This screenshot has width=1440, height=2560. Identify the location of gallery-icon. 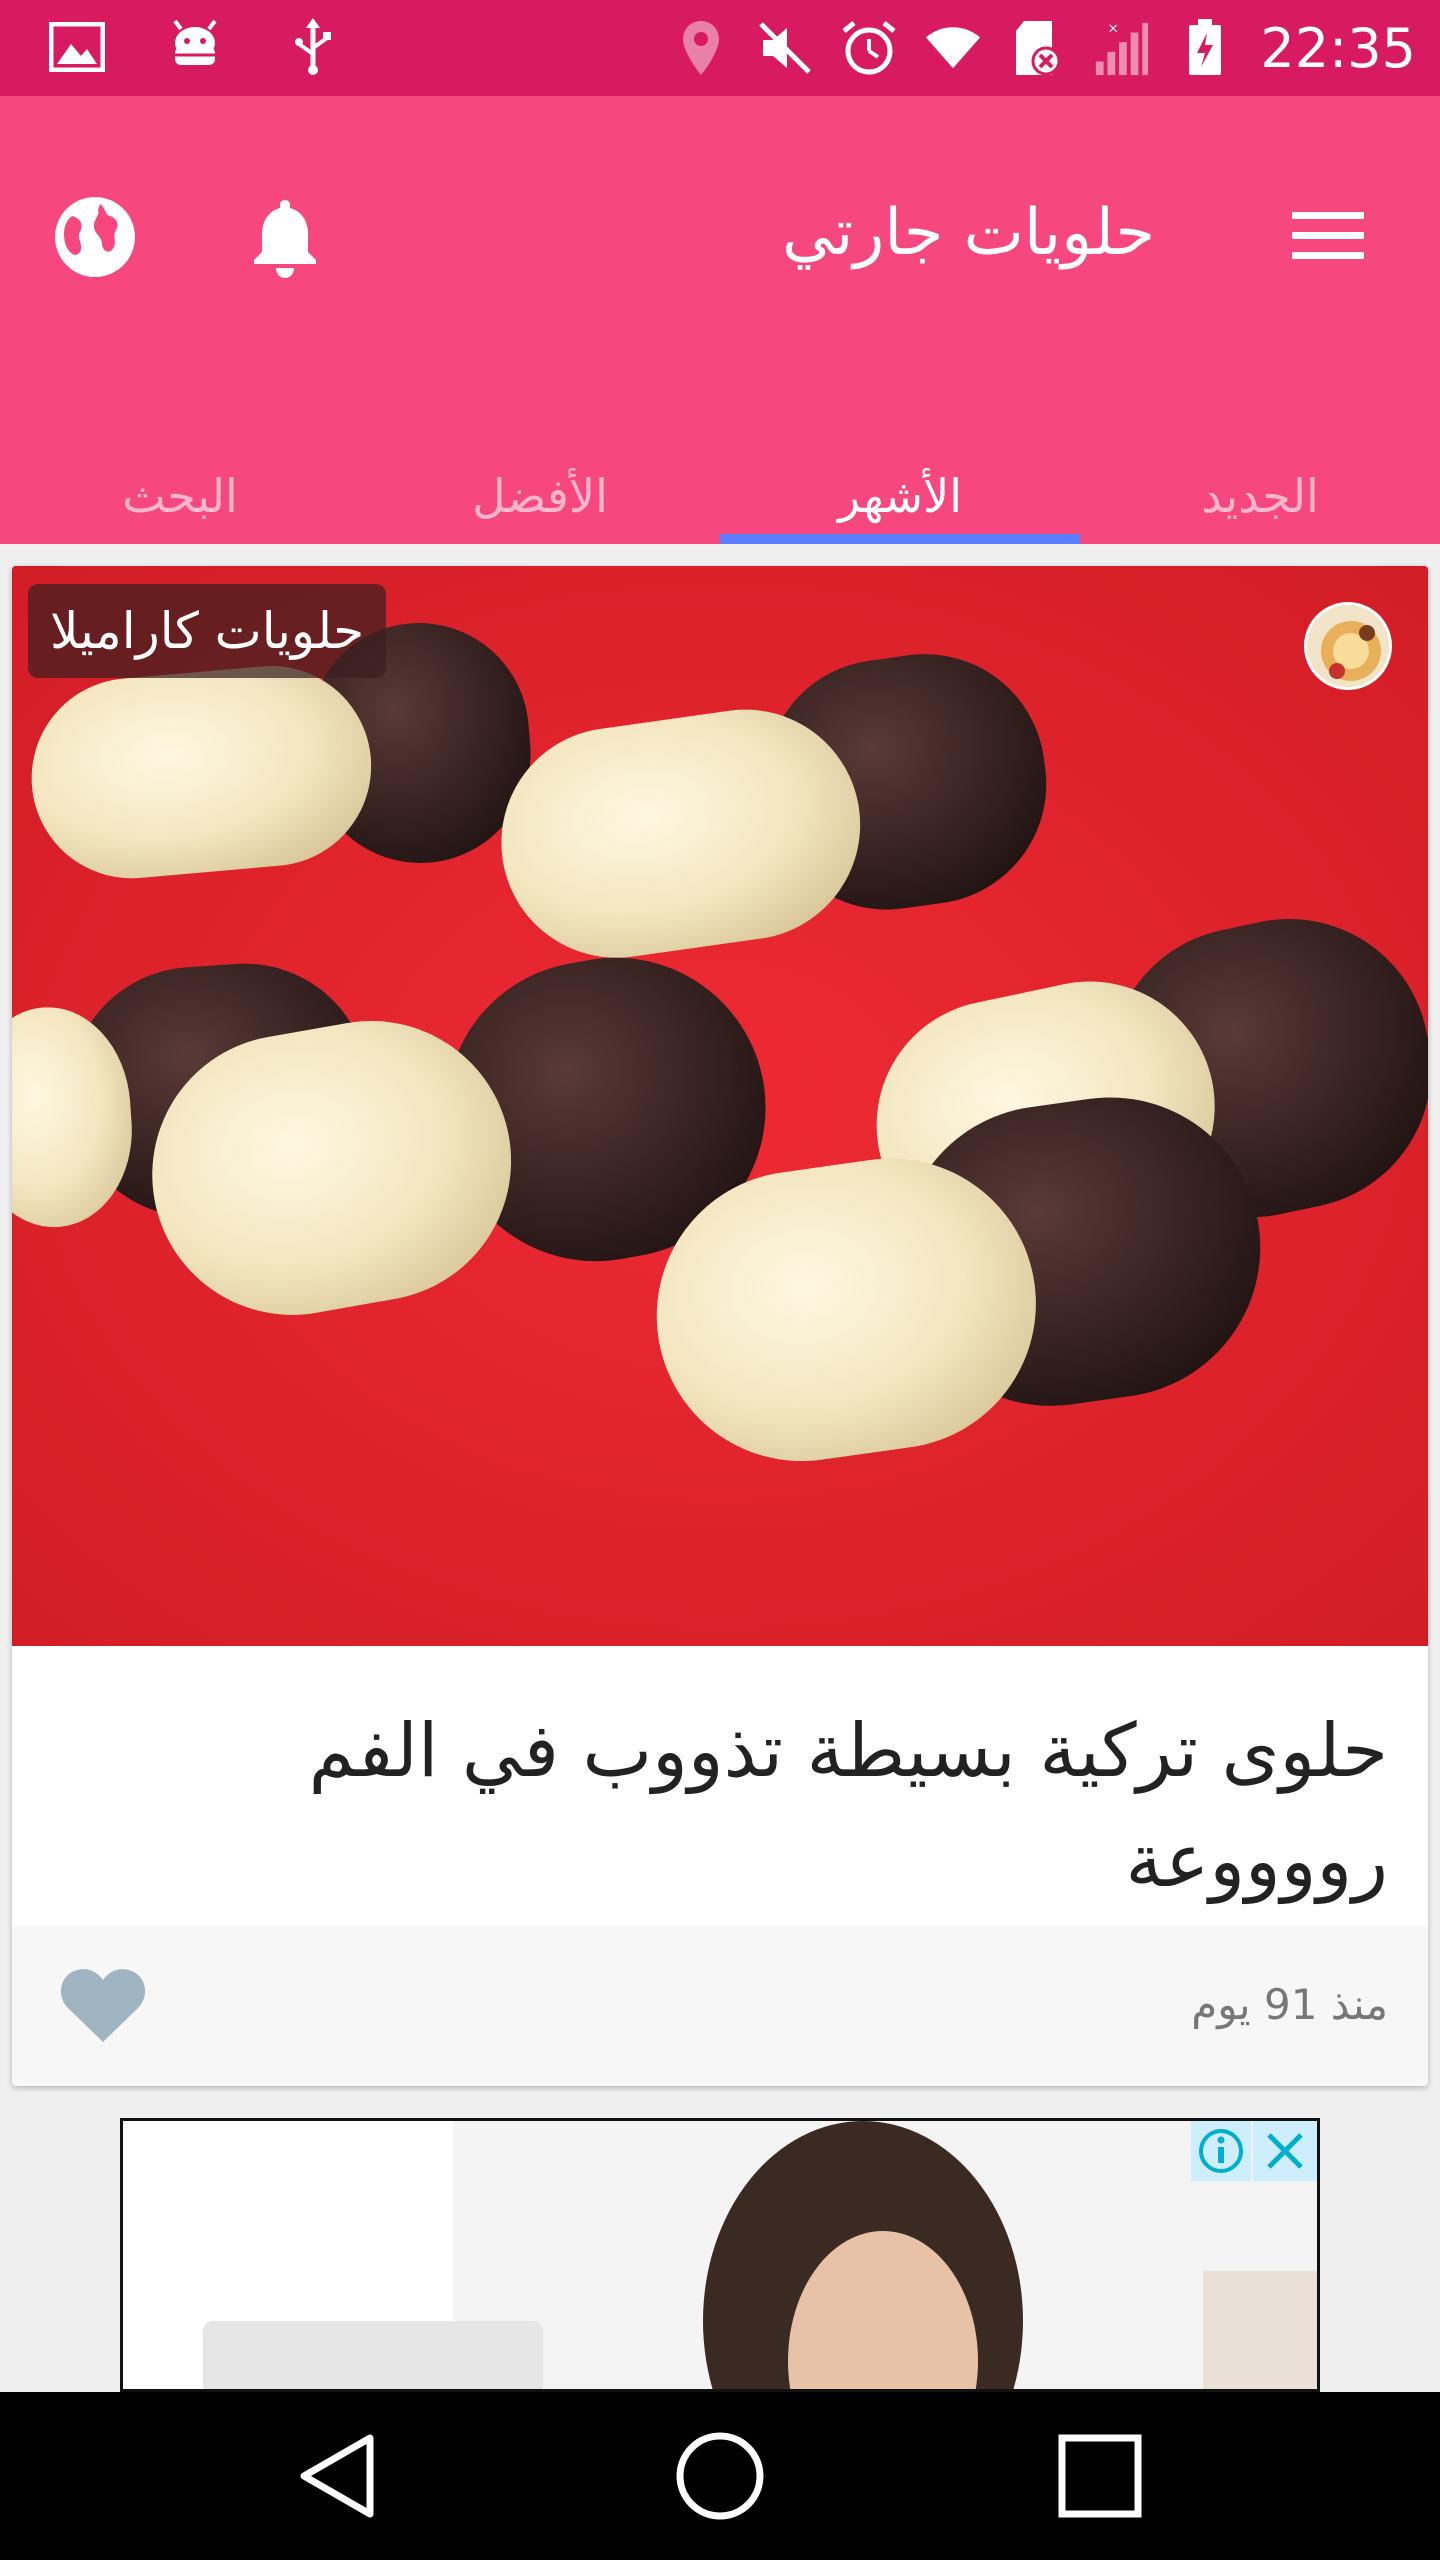
(77, 47).